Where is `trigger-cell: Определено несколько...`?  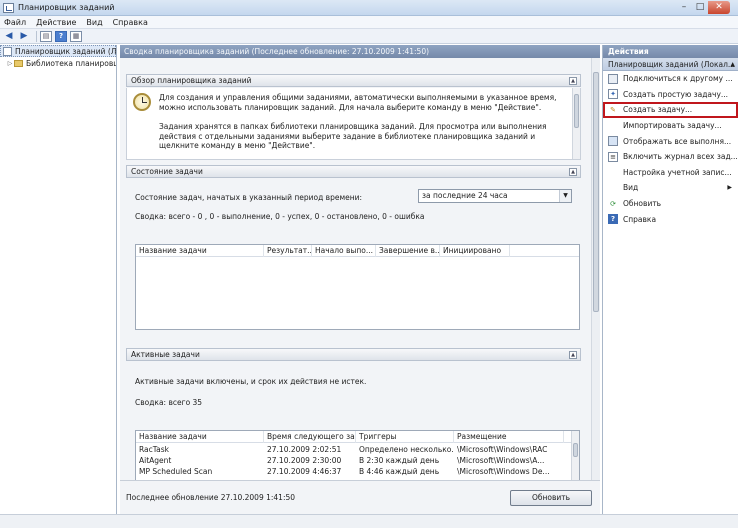 trigger-cell: Определено несколько... is located at coordinates (406, 449).